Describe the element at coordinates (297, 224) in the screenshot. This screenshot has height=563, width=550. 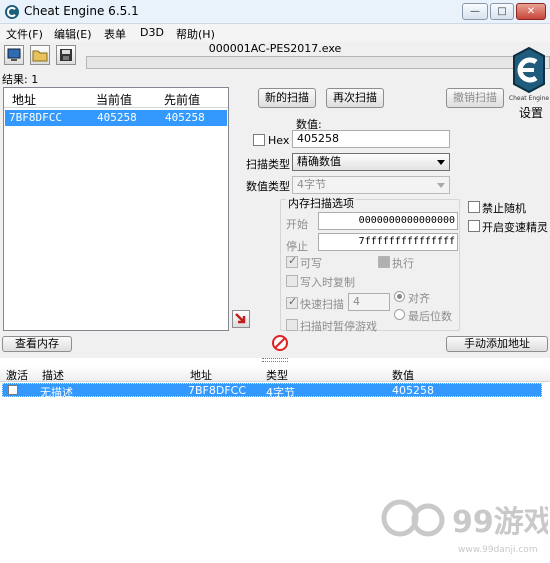
I see `start-label: 开始` at that location.